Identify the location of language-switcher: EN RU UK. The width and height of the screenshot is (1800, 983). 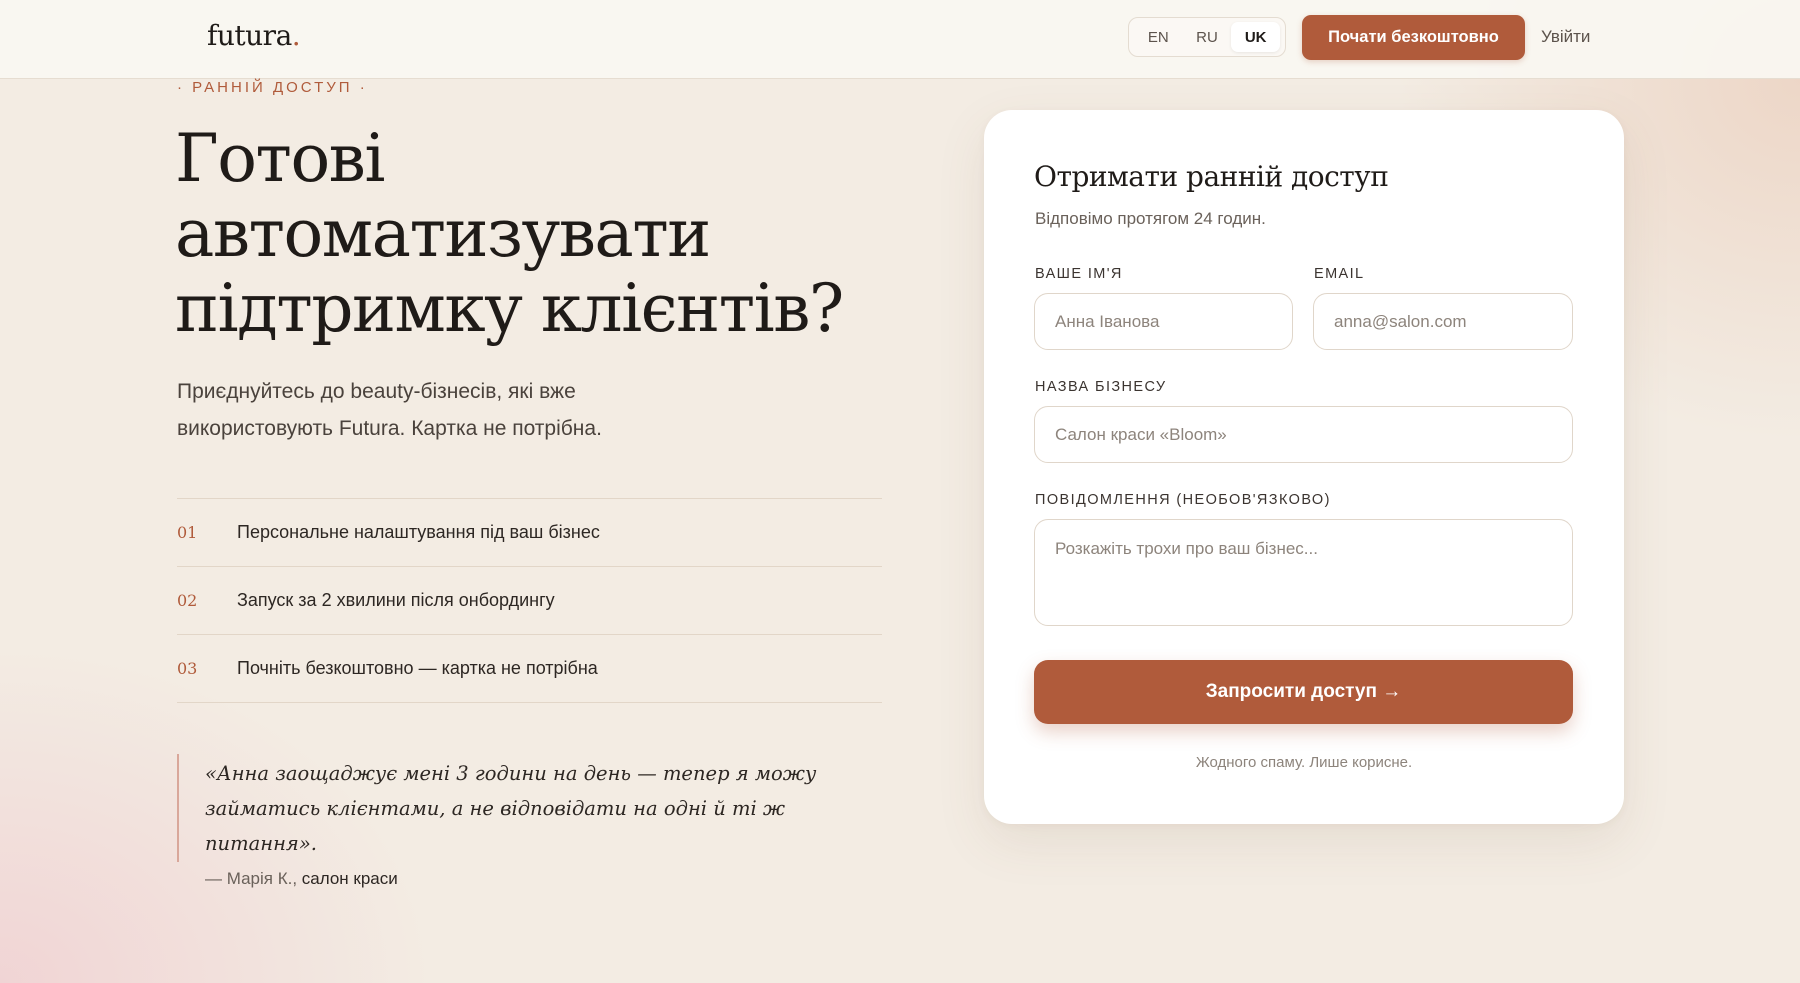
(1207, 37).